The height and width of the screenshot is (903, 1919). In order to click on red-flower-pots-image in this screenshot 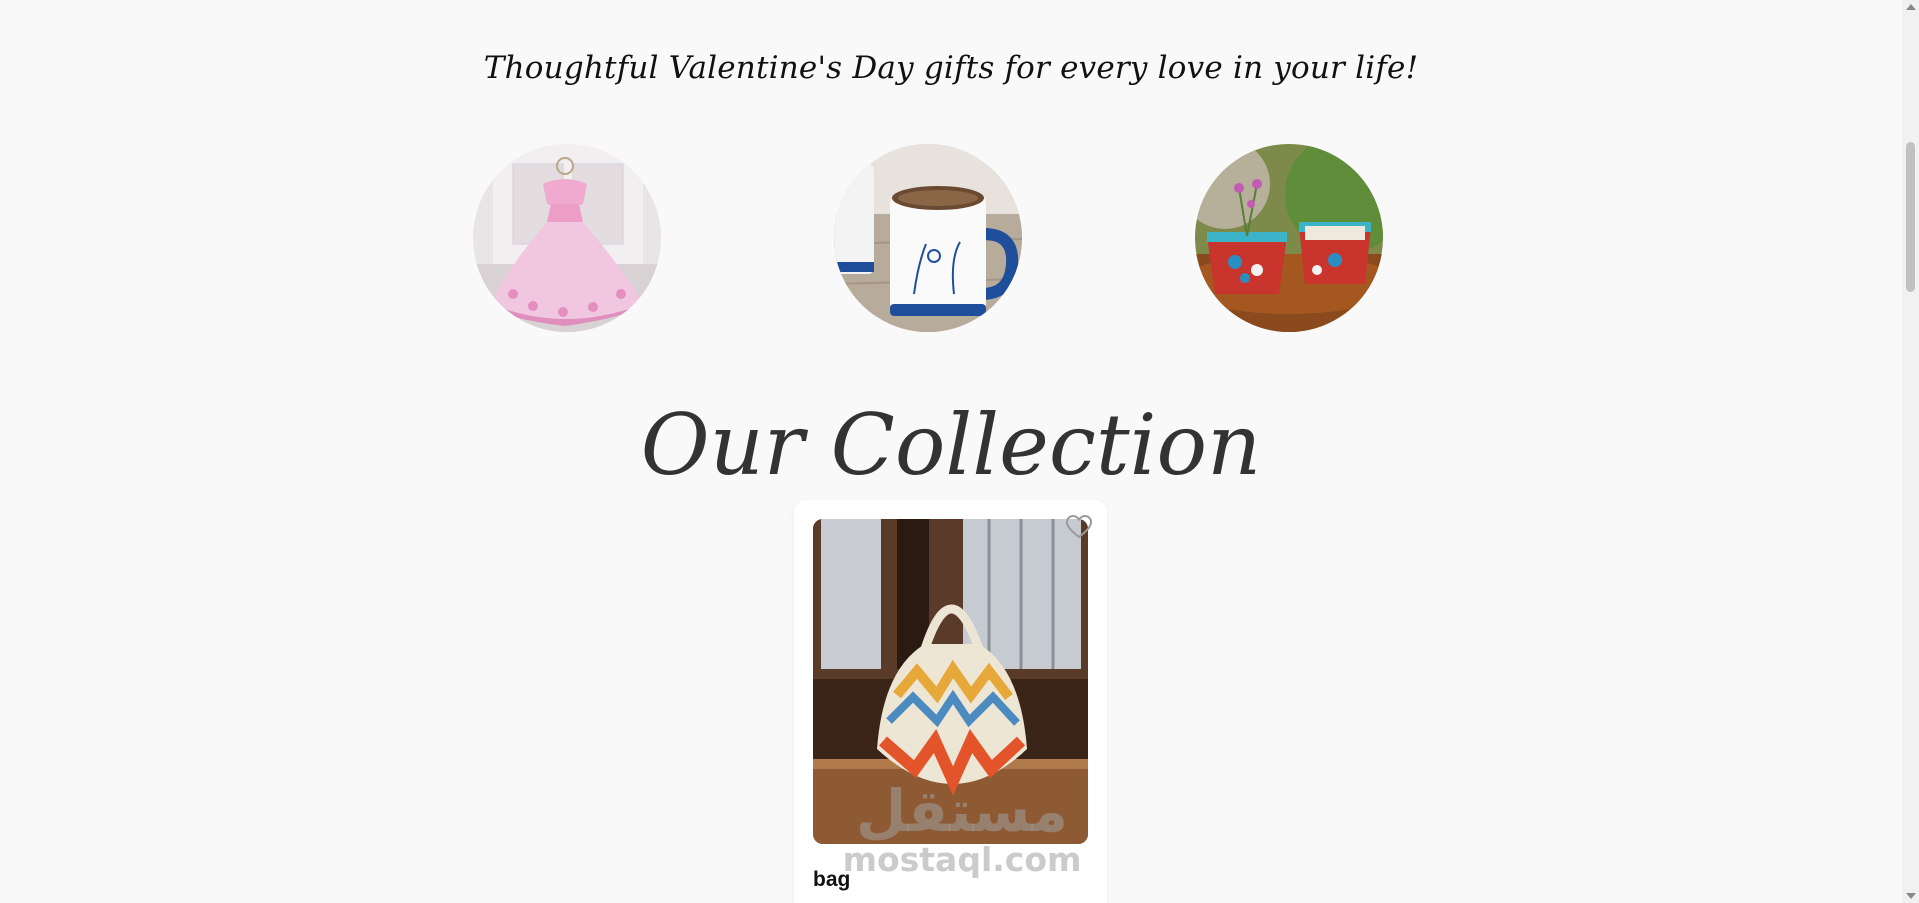, I will do `click(1289, 238)`.